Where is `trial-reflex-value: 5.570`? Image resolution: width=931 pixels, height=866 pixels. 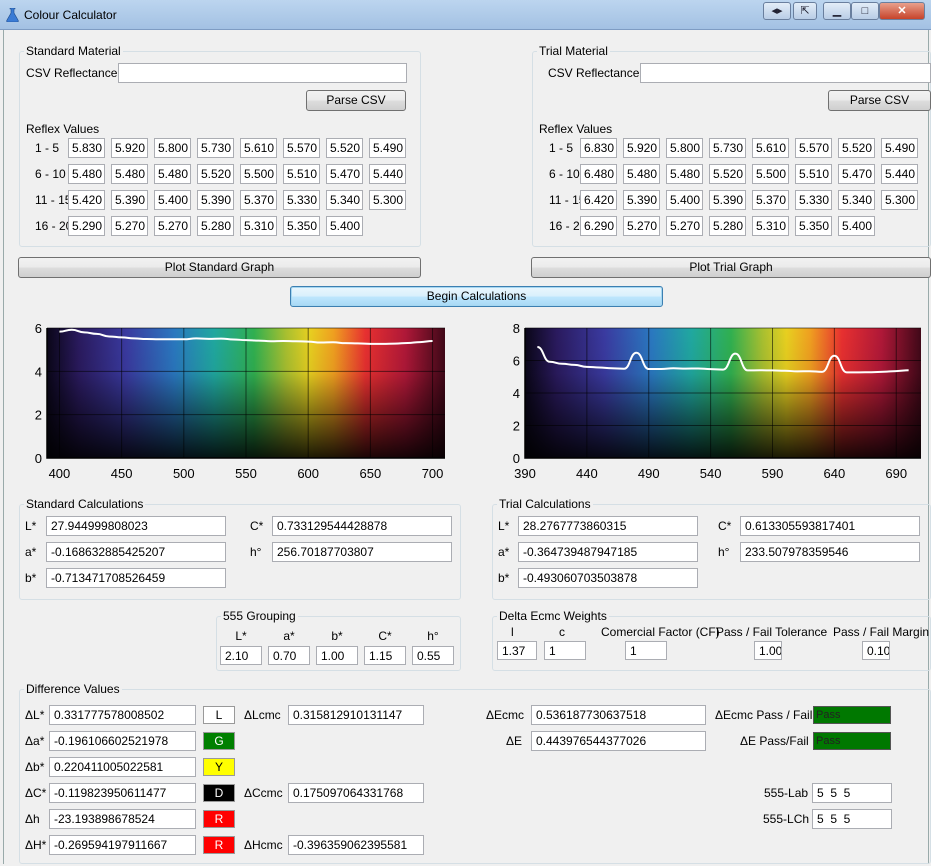 trial-reflex-value: 5.570 is located at coordinates (813, 148).